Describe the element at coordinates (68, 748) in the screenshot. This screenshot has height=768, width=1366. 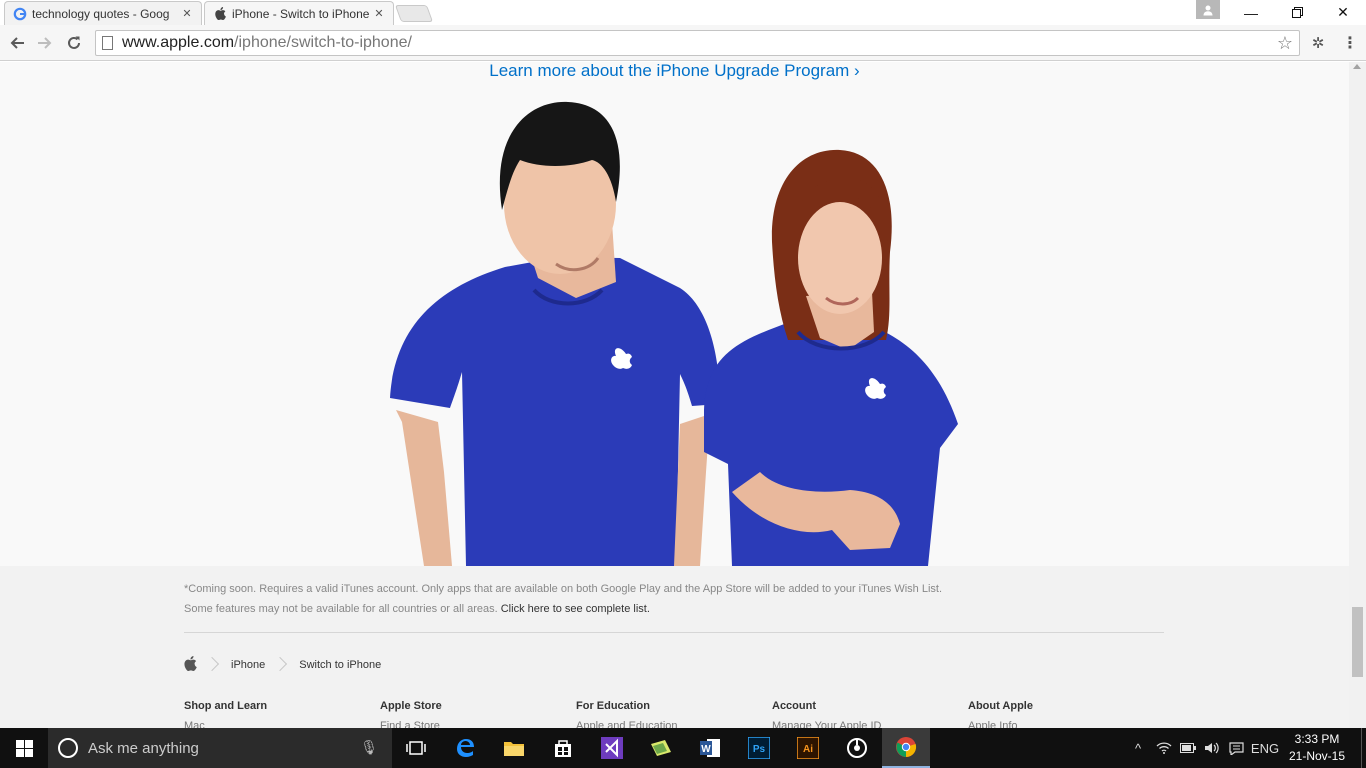
I see `cortana-icon` at that location.